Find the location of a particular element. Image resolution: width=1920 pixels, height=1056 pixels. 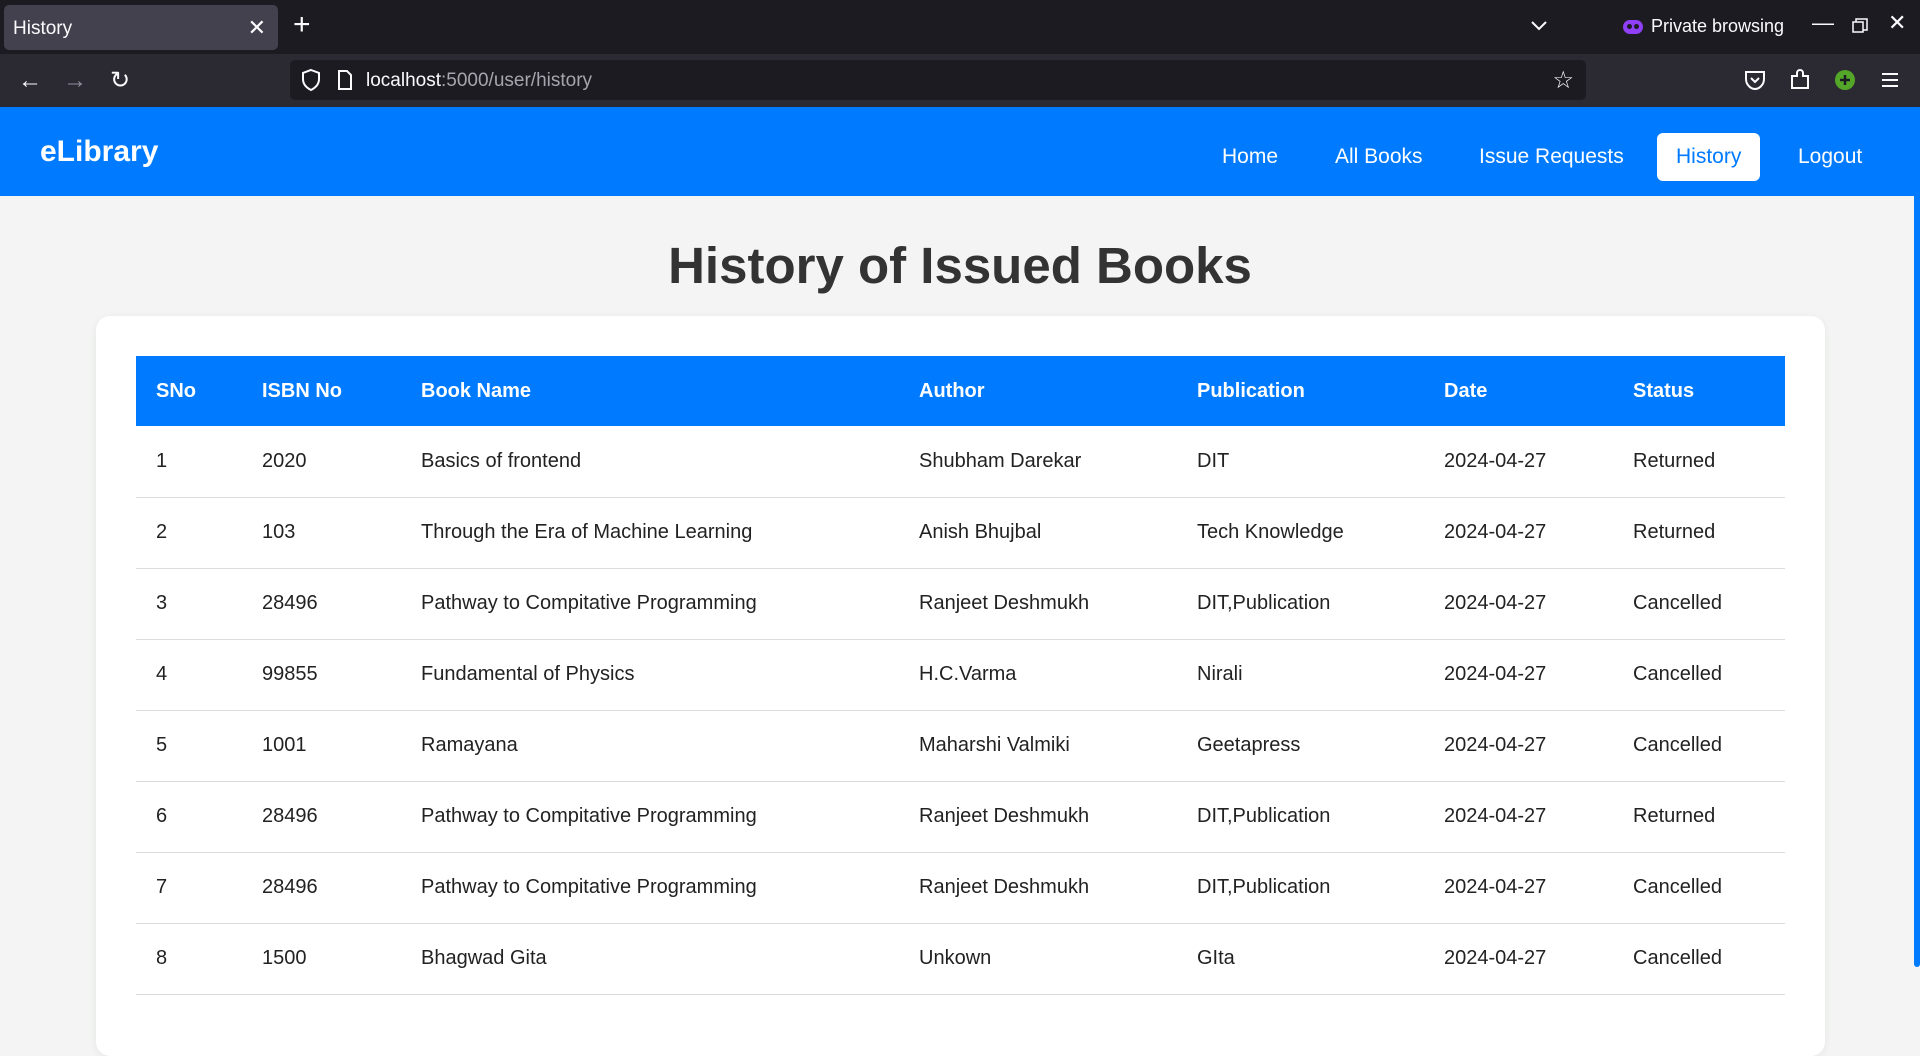

private-browsing-indicator: Private browsing is located at coordinates (1703, 26).